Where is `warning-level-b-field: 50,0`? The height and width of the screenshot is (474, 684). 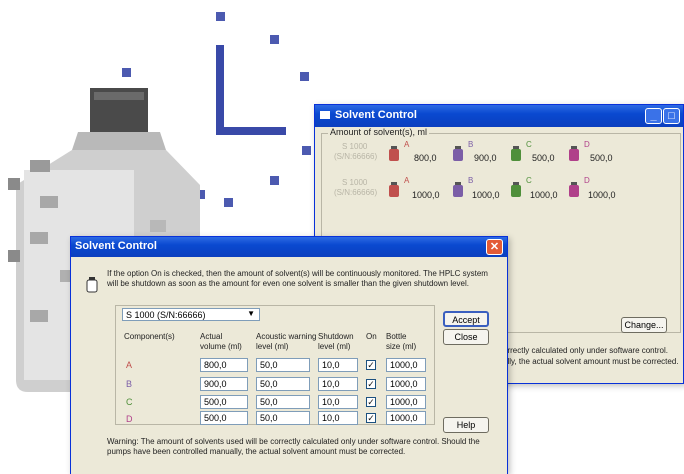
warning-level-b-field: 50,0 is located at coordinates (283, 384).